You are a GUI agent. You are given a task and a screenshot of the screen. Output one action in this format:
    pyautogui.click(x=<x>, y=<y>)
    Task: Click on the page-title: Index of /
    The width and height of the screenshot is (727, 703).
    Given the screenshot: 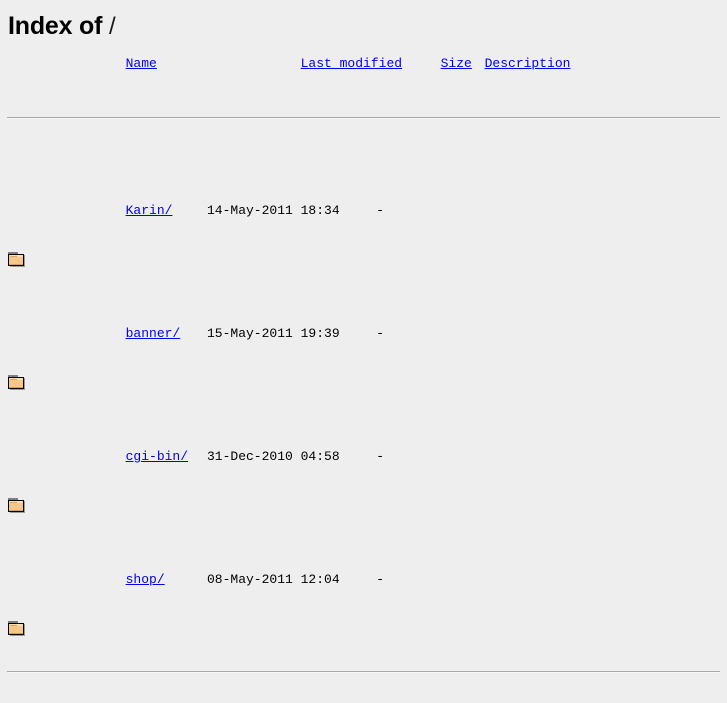 What is the action you would take?
    pyautogui.click(x=363, y=20)
    